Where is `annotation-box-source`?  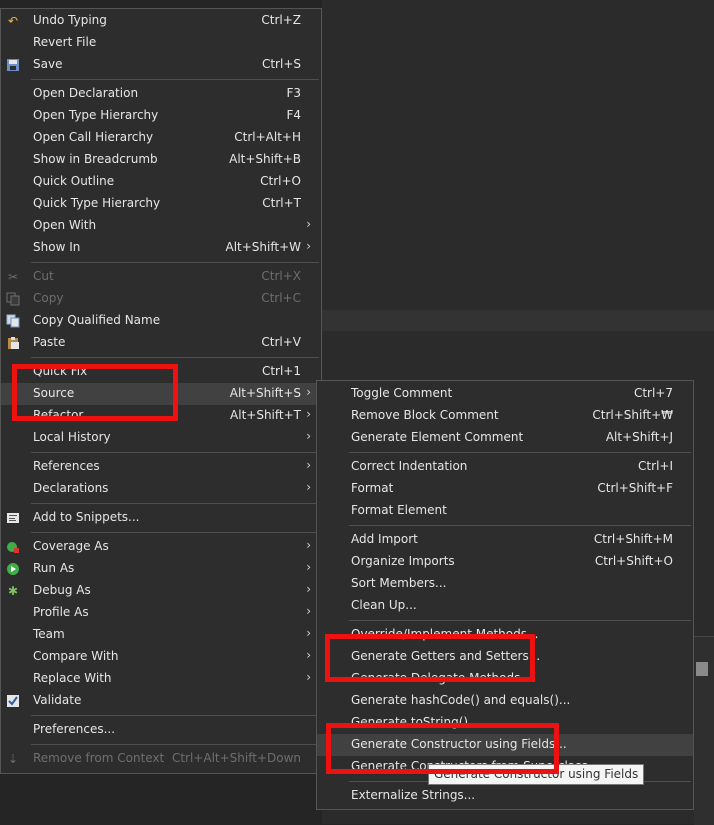 annotation-box-source is located at coordinates (95, 392).